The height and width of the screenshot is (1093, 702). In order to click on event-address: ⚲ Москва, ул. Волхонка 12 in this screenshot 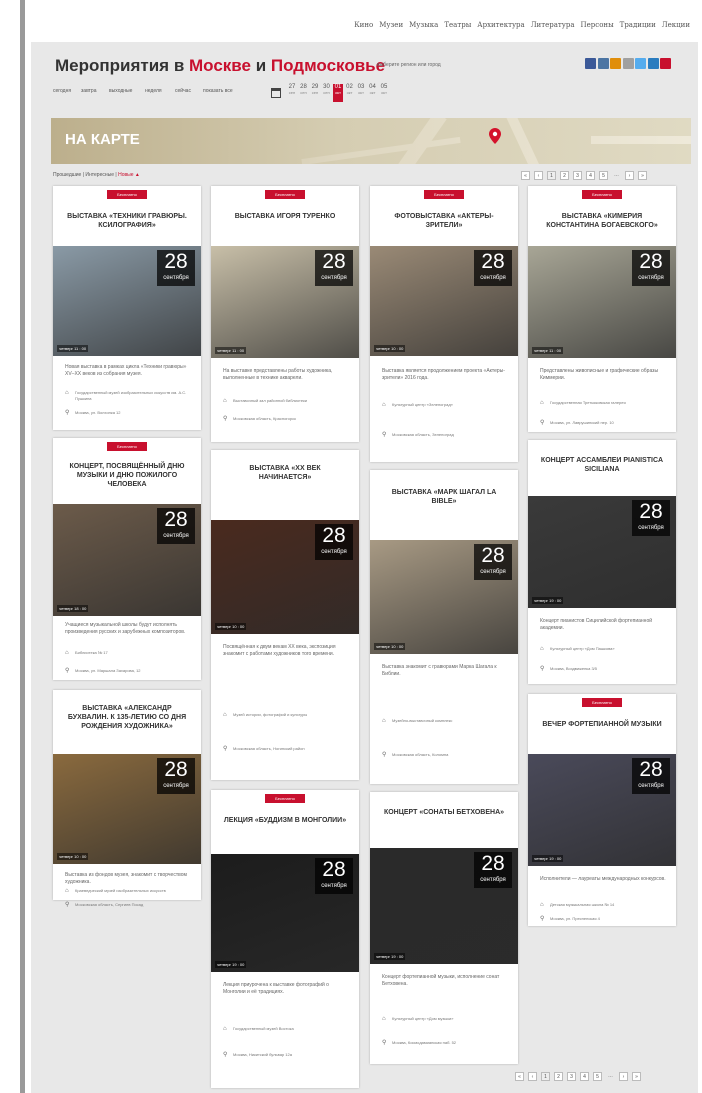, I will do `click(128, 413)`.